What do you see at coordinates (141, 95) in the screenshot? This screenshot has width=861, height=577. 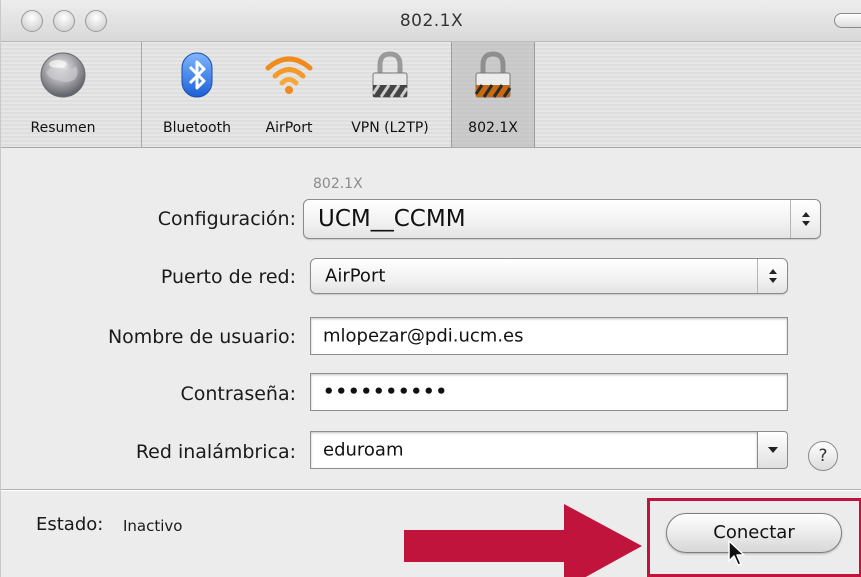 I see `toolbar-separator` at bounding box center [141, 95].